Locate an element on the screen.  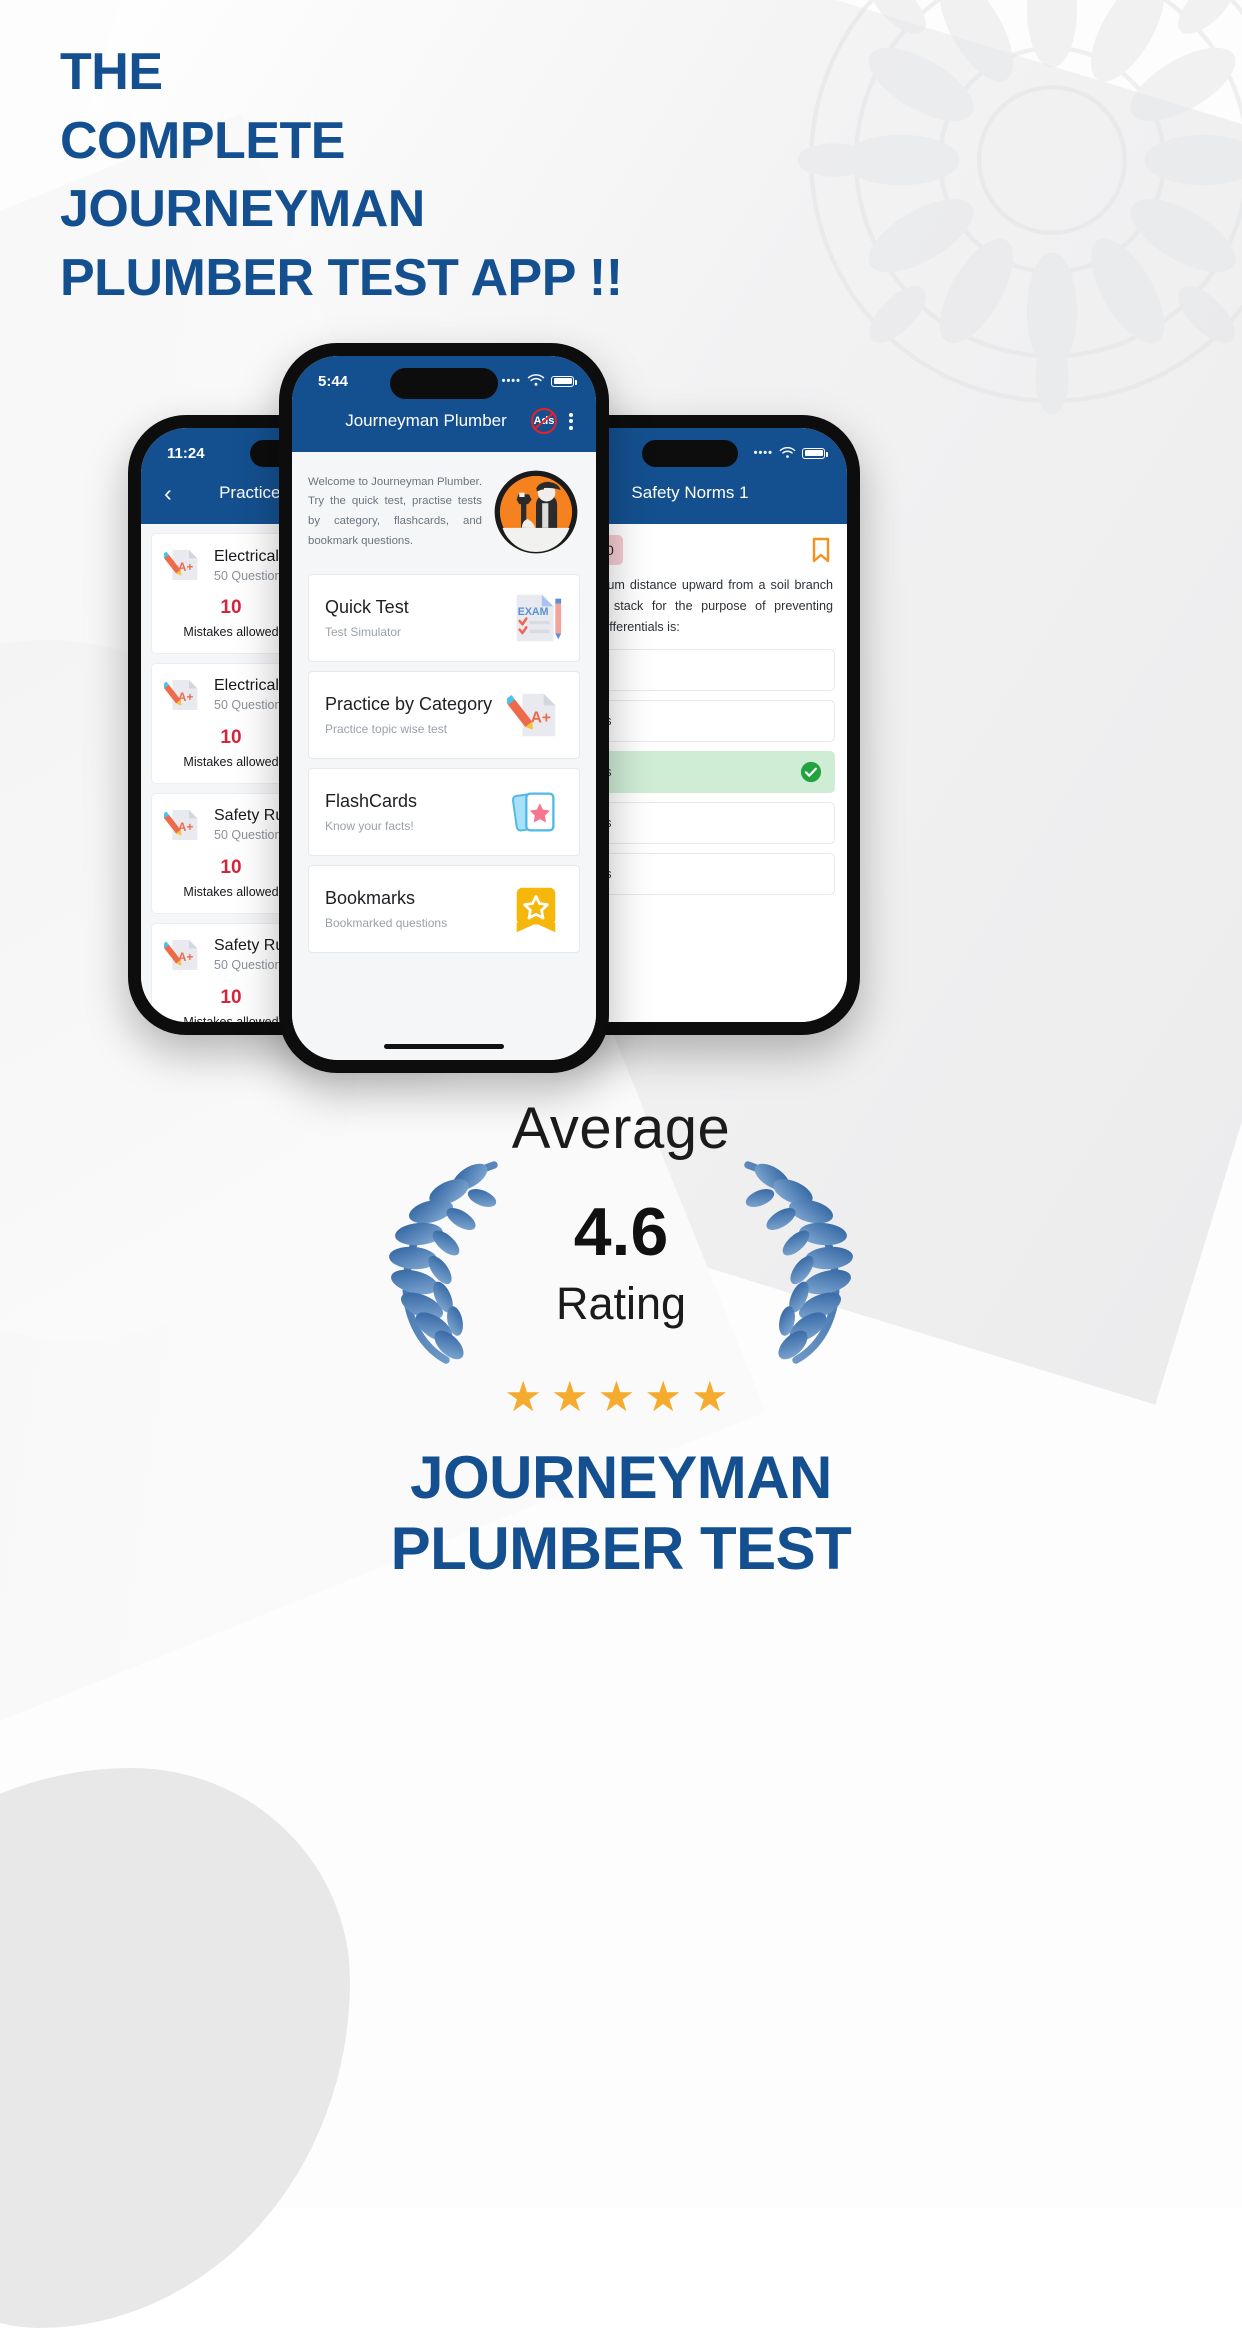
menu-item-title: FlashCards is located at coordinates (371, 801).